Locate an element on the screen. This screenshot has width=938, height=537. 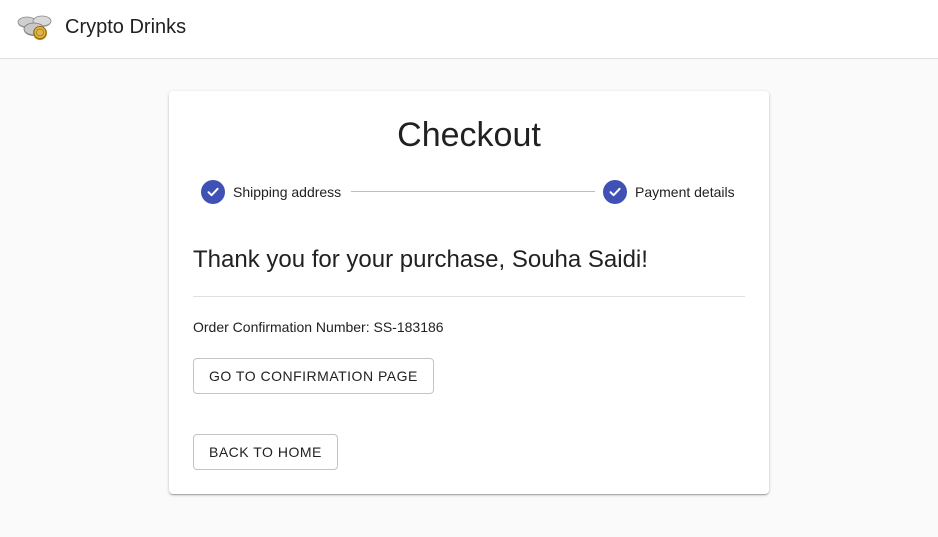
app-title: Crypto Drinks is located at coordinates (125, 27).